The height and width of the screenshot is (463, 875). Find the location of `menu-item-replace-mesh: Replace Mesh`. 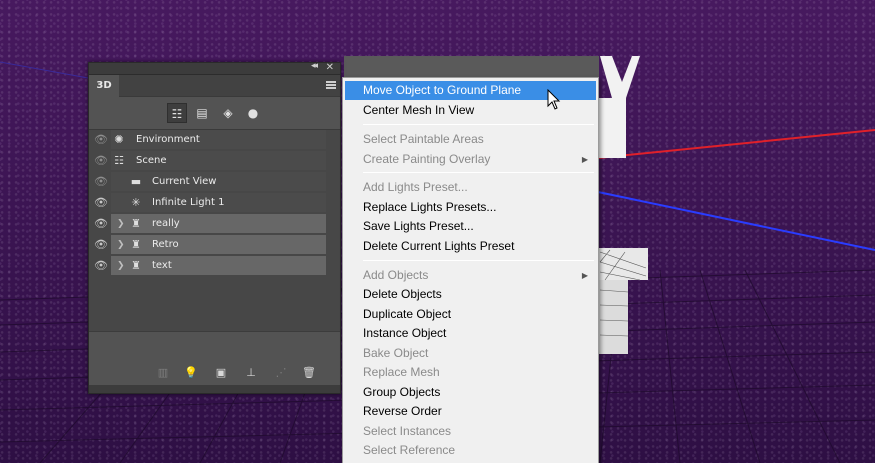

menu-item-replace-mesh: Replace Mesh is located at coordinates (470, 372).